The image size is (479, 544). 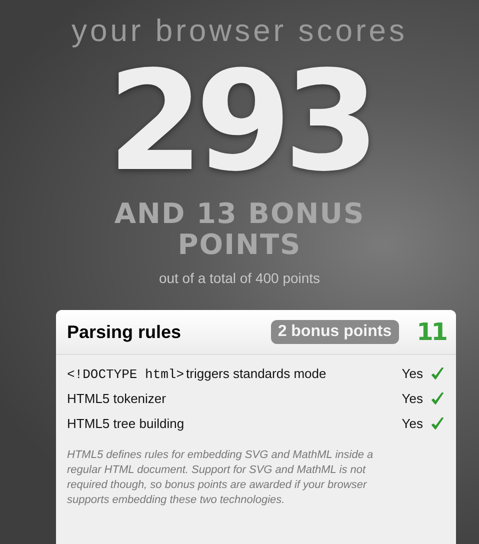 I want to click on test-label: HTML5 tree building, so click(x=126, y=423).